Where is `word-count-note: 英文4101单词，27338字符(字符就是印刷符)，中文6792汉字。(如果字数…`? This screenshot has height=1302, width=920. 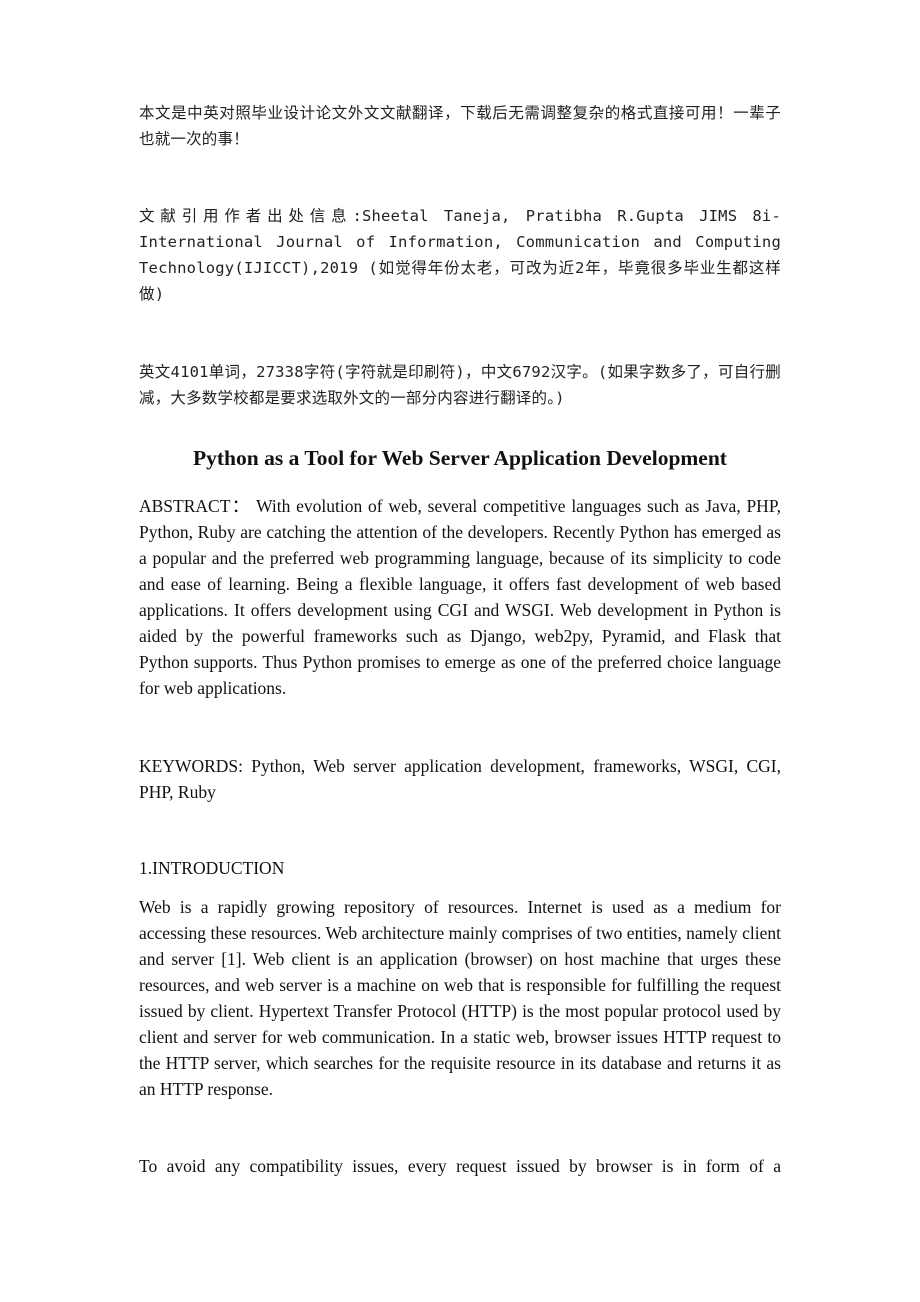 word-count-note: 英文4101单词，27338字符(字符就是印刷符)，中文6792汉字。(如果字数… is located at coordinates (460, 385).